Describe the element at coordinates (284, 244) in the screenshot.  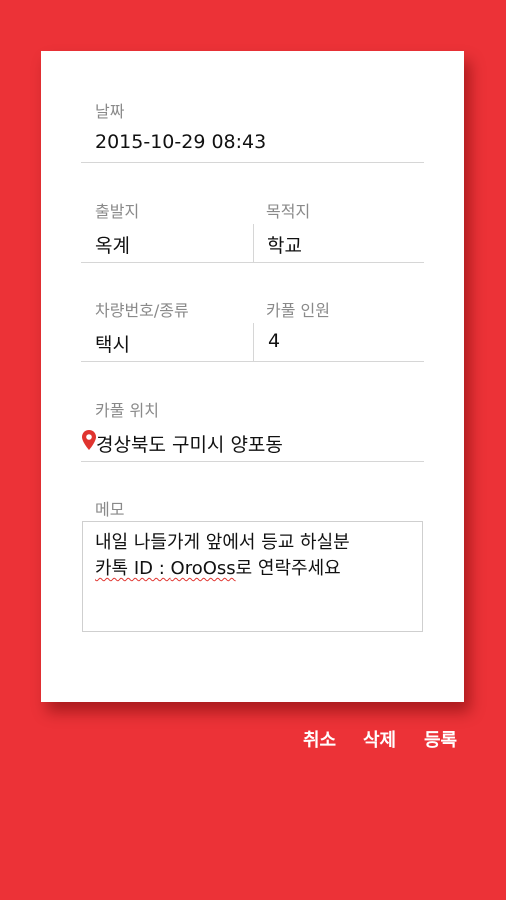
I see `destination-field: 학교` at that location.